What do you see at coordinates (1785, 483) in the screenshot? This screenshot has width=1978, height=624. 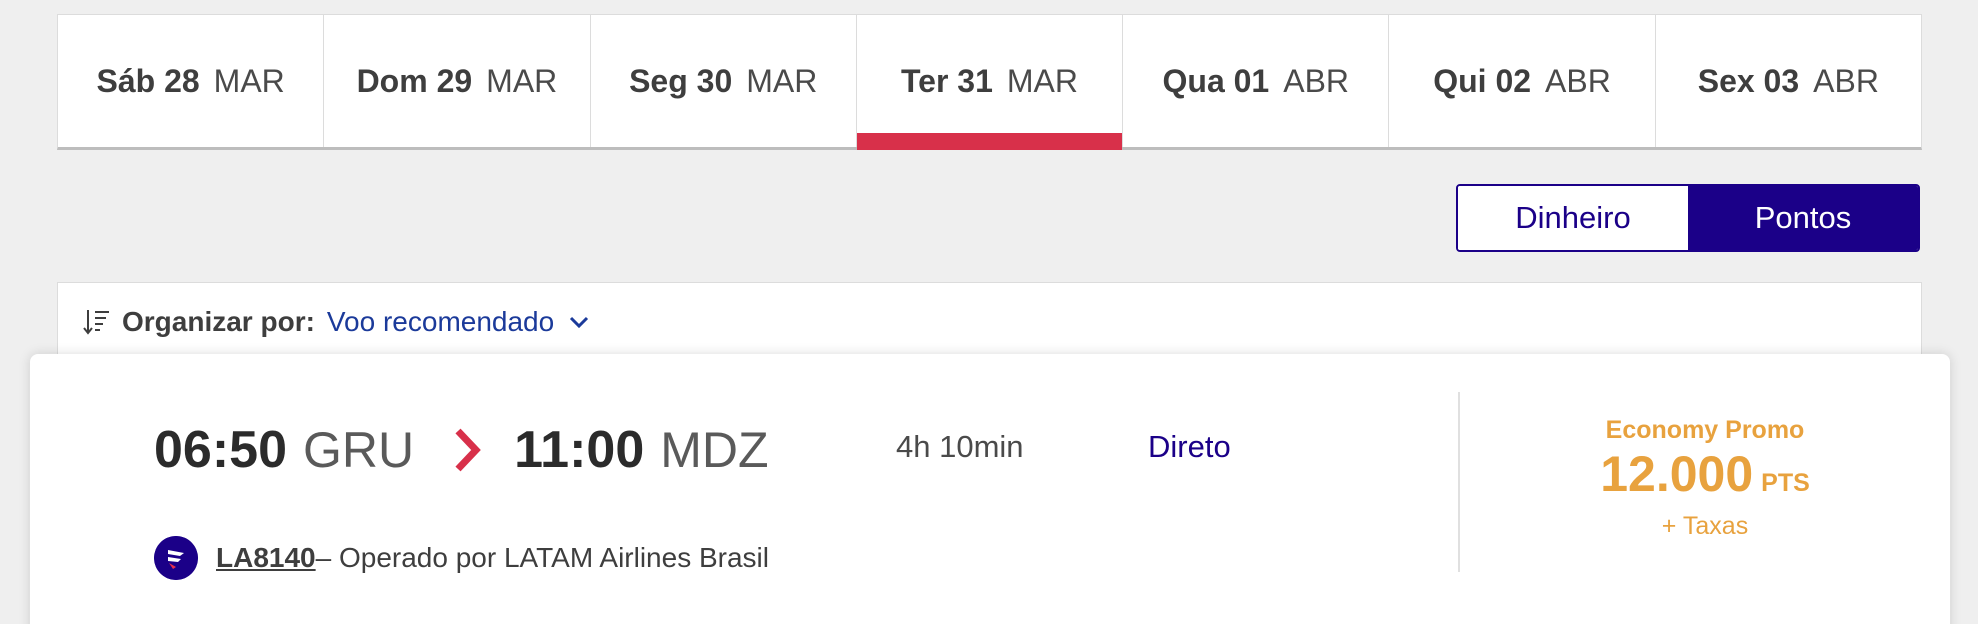 I see `fare-price-unit: PTS` at bounding box center [1785, 483].